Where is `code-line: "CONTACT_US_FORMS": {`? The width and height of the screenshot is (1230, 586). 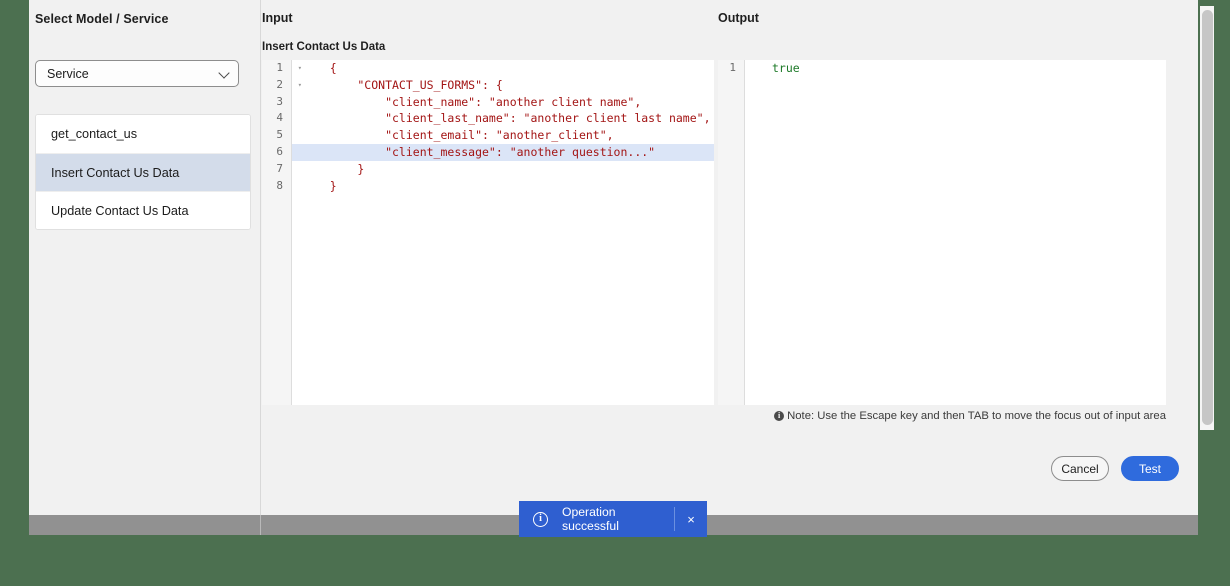 code-line: "CONTACT_US_FORMS": { is located at coordinates (402, 84).